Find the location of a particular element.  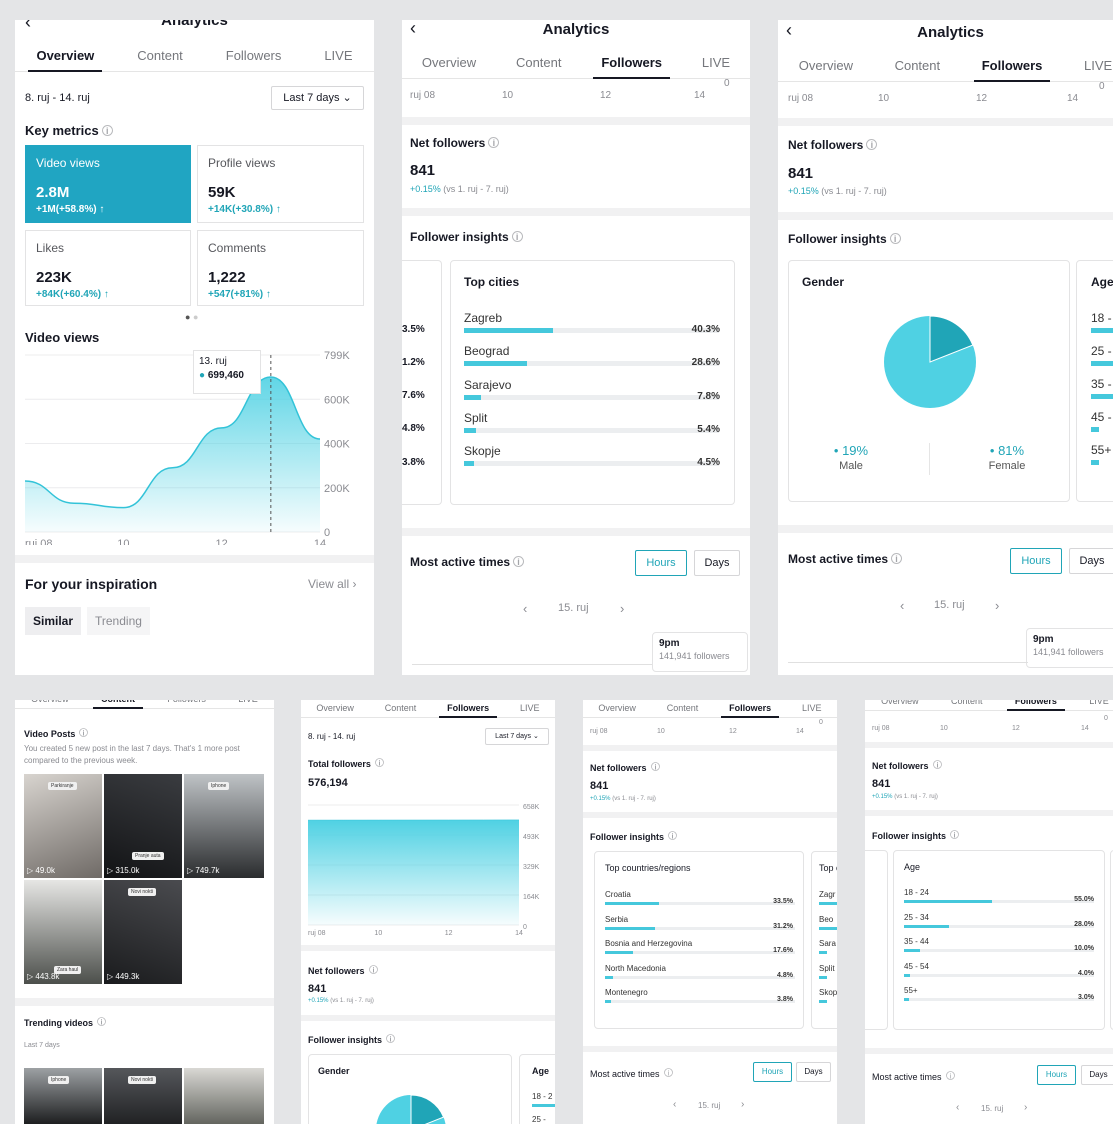

trending-thumb: Iphone is located at coordinates (63, 1096).